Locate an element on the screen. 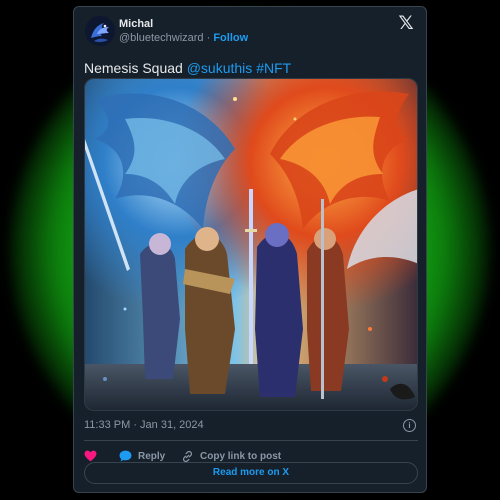 The image size is (500, 500). hashtag-link: #NFT is located at coordinates (273, 68).